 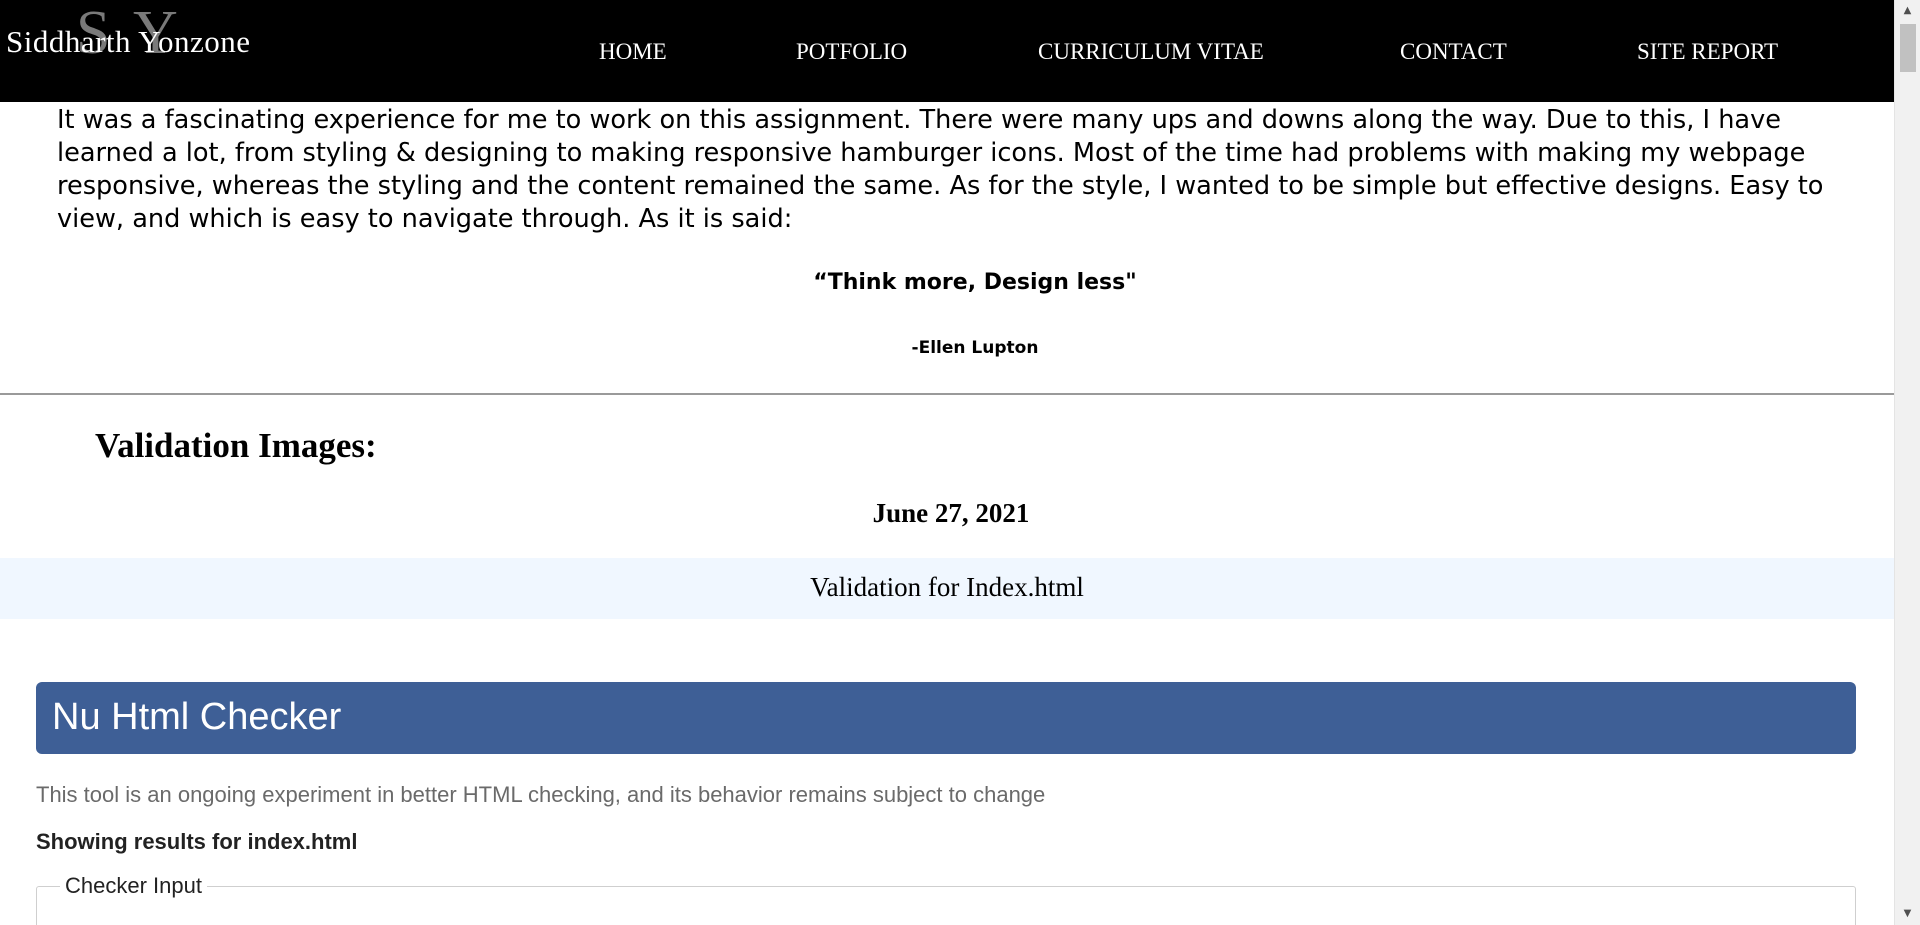 I want to click on scroll-down-arrow-icon: ▼, so click(x=1907, y=914).